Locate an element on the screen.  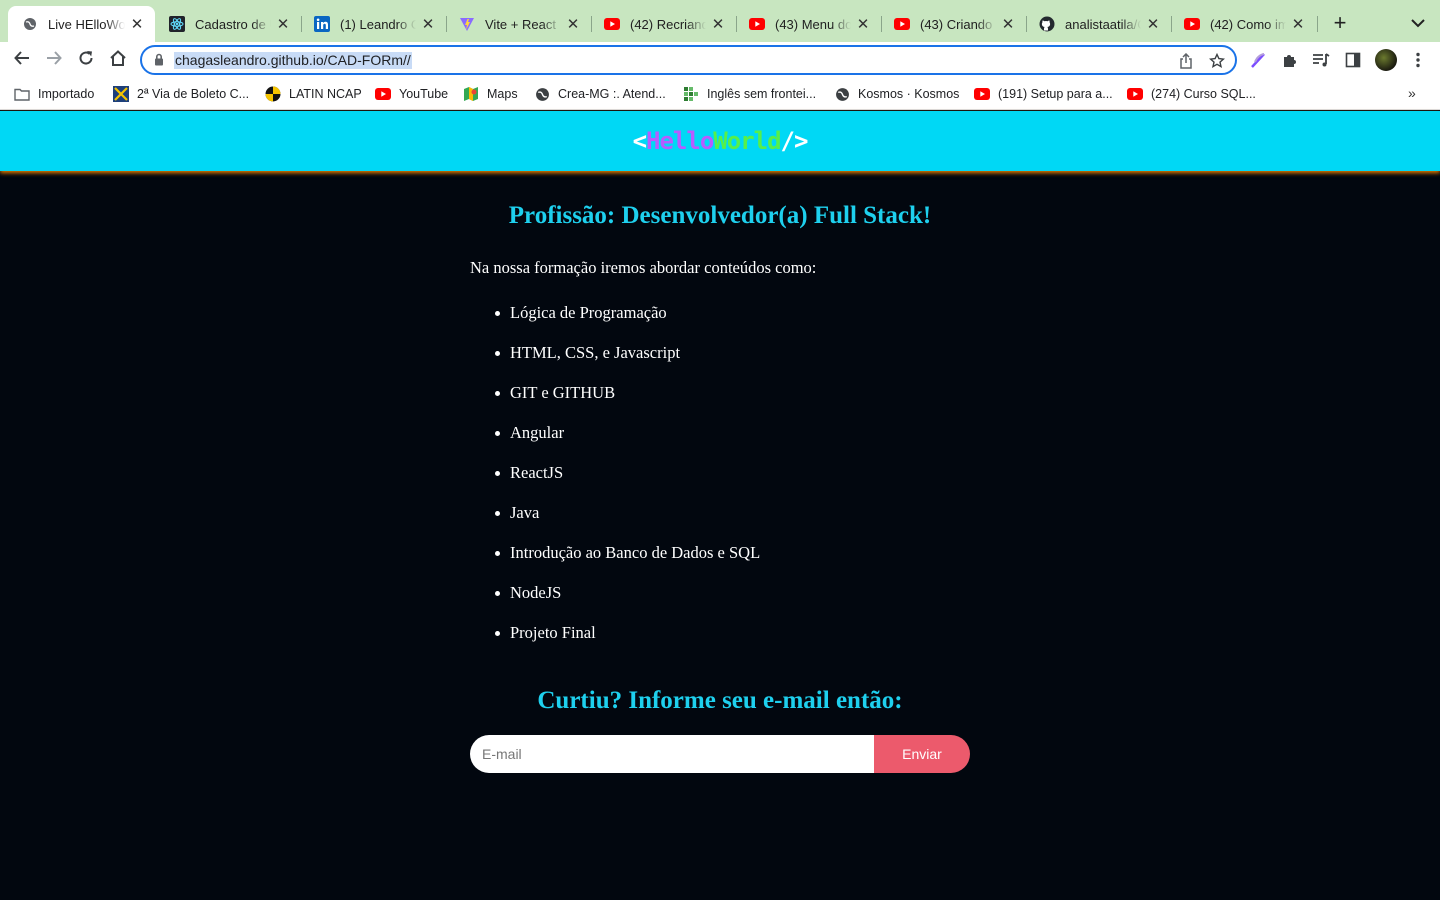
reload-button is located at coordinates (86, 60).